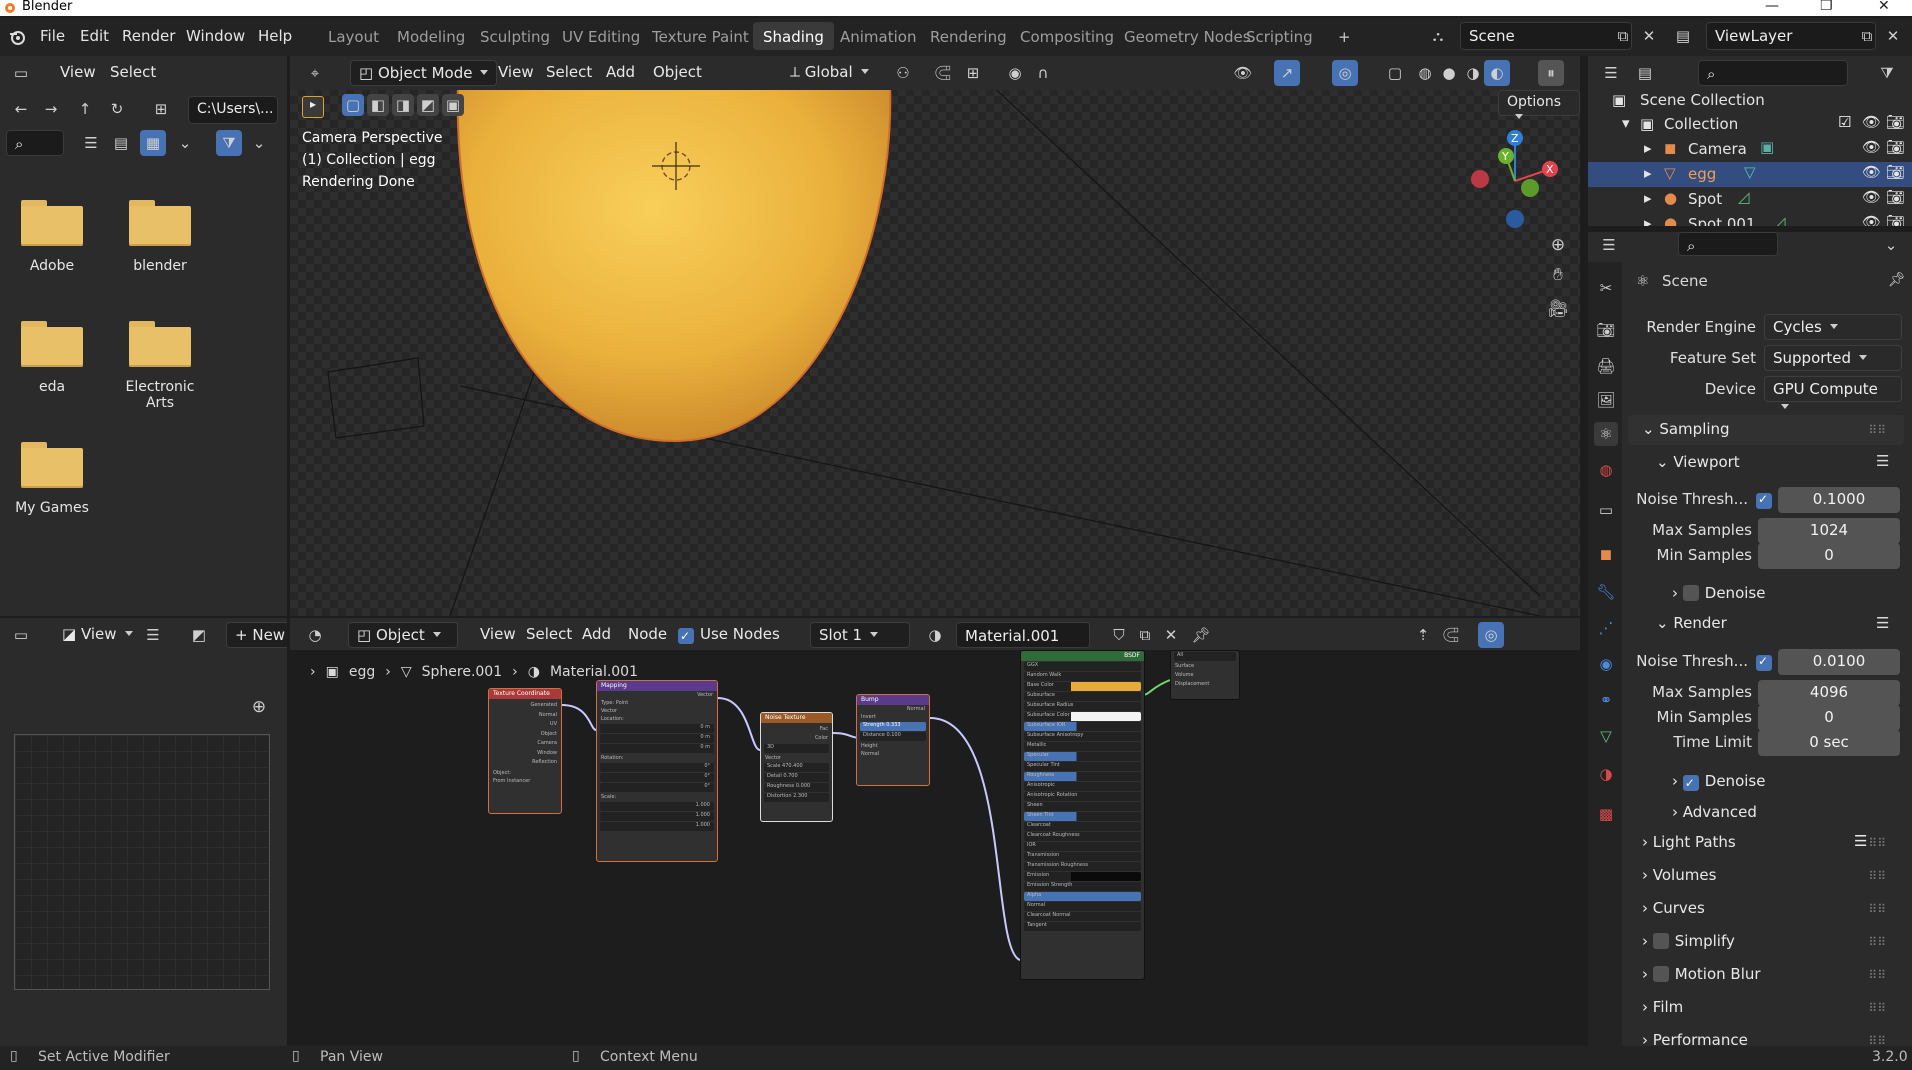 Image resolution: width=1912 pixels, height=1070 pixels. What do you see at coordinates (601, 36) in the screenshot?
I see `tab-uv-editing: UV Editing` at bounding box center [601, 36].